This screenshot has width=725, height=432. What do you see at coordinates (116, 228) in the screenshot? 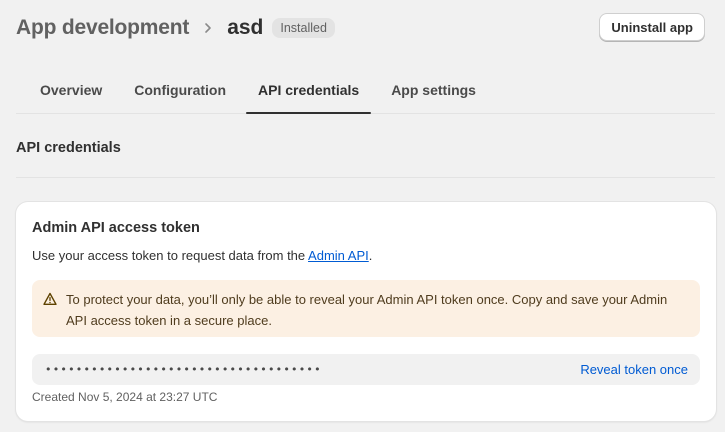
I see `card-title: Admin API access token` at bounding box center [116, 228].